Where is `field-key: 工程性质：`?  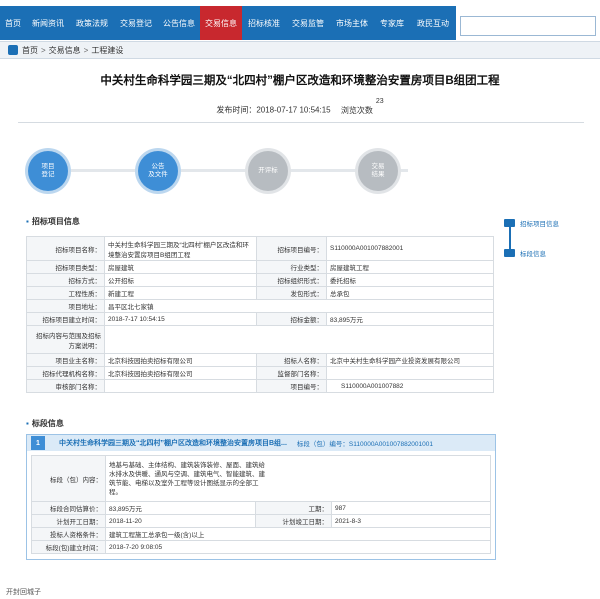 field-key: 工程性质： is located at coordinates (65, 293).